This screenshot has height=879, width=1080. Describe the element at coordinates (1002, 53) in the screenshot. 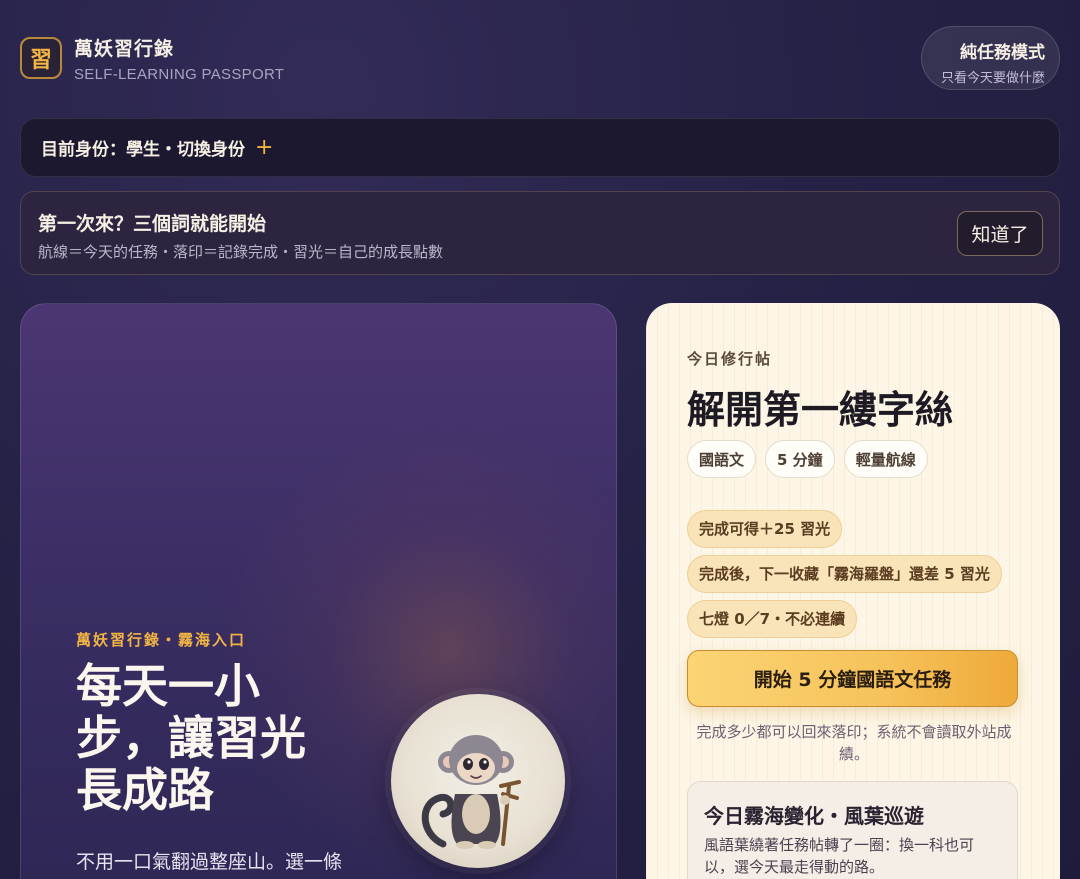

I see `mode-button-title: 純任務模式` at that location.